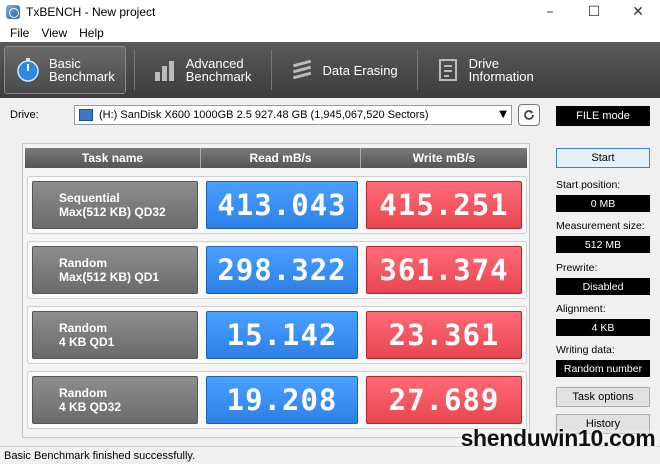 This screenshot has width=660, height=464. What do you see at coordinates (100, 455) in the screenshot?
I see `status-text: Basic Benchmark finished successfully.` at bounding box center [100, 455].